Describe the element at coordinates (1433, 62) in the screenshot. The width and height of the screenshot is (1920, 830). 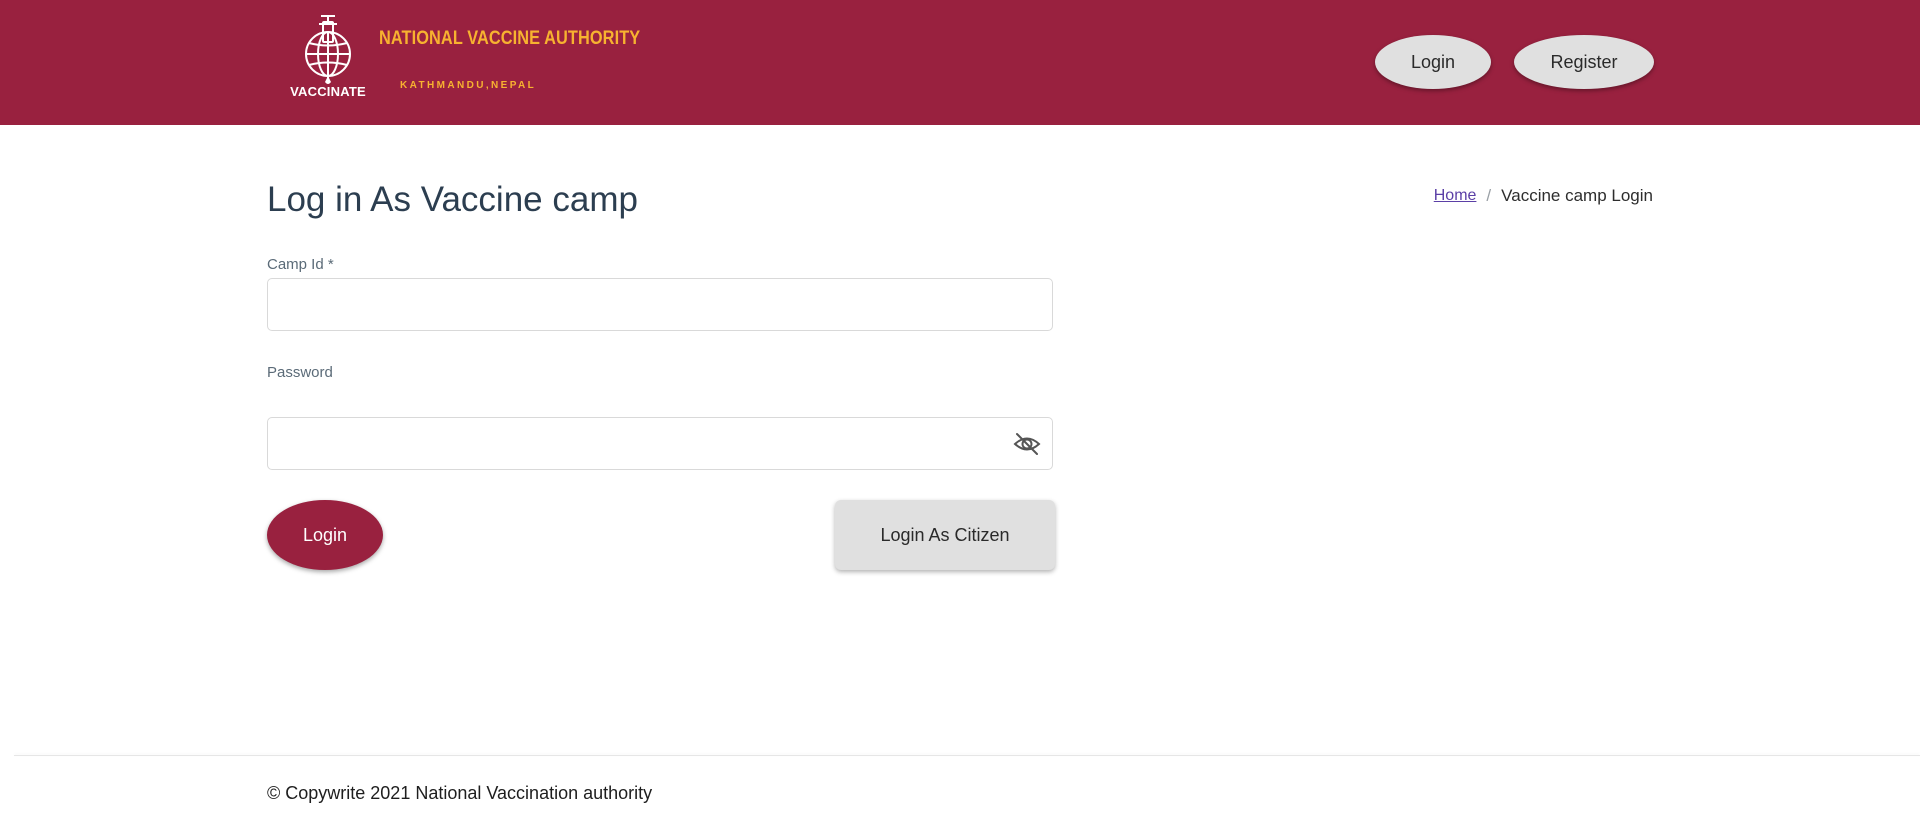
I see `header-login-button: Login` at that location.